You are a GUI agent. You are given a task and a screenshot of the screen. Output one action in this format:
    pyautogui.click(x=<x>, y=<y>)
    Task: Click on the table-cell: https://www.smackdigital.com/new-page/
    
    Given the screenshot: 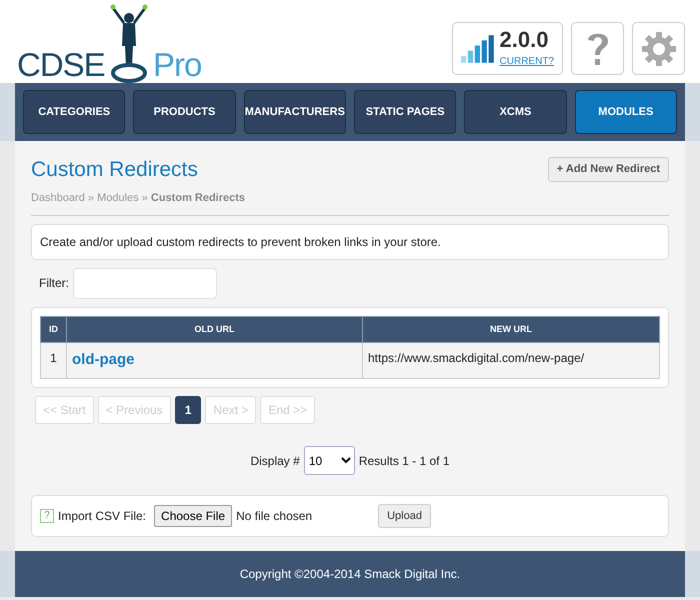 What is the action you would take?
    pyautogui.click(x=511, y=360)
    